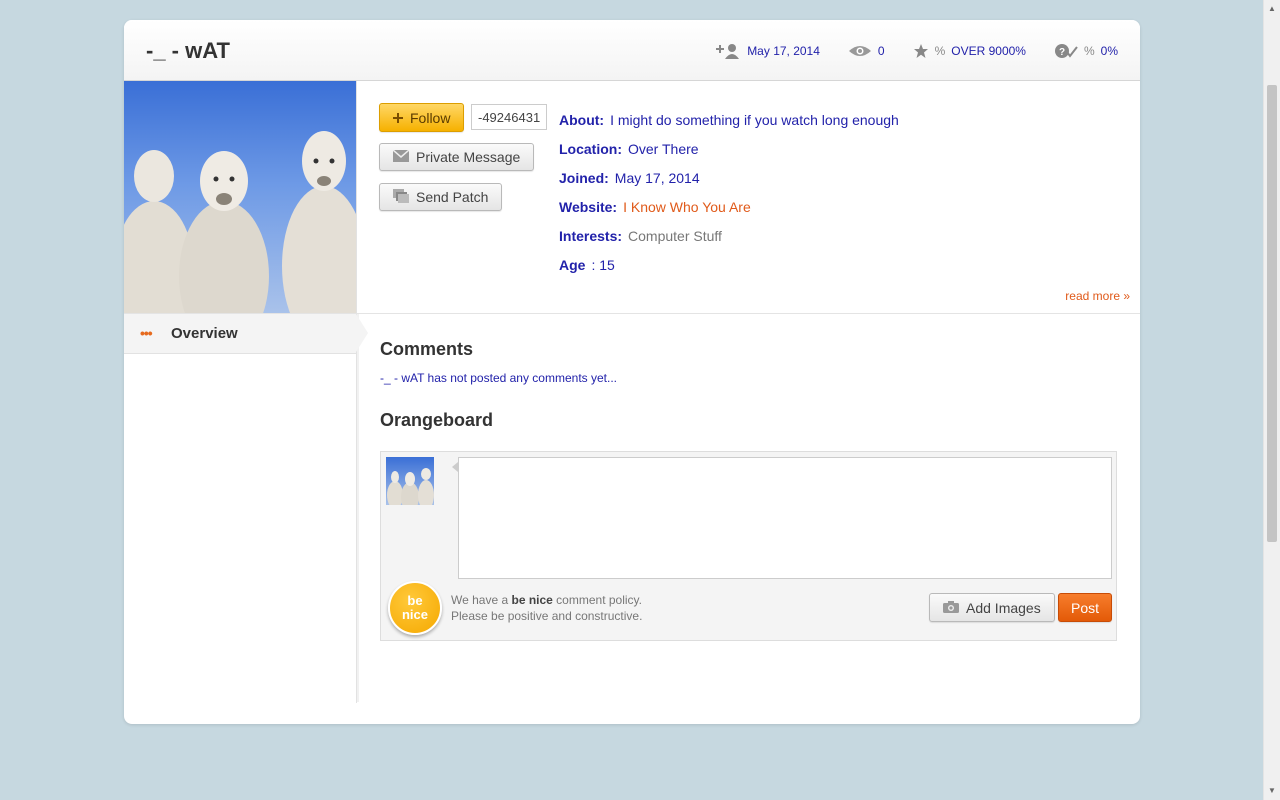 This screenshot has height=800, width=1280. I want to click on about-key: About:, so click(582, 120).